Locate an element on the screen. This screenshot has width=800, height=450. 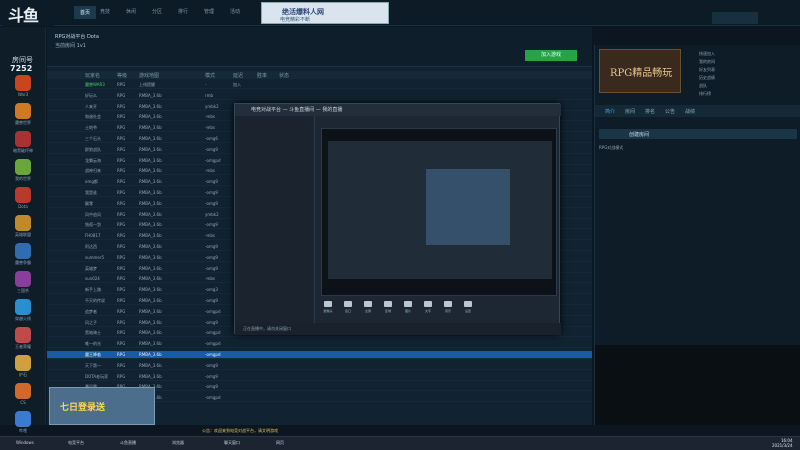
right-tab: 战绩 is located at coordinates (690, 111).